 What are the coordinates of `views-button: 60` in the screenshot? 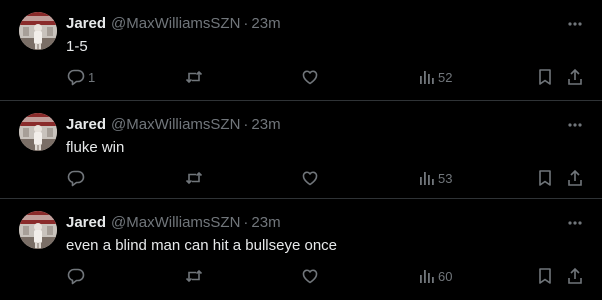 It's located at (435, 276).